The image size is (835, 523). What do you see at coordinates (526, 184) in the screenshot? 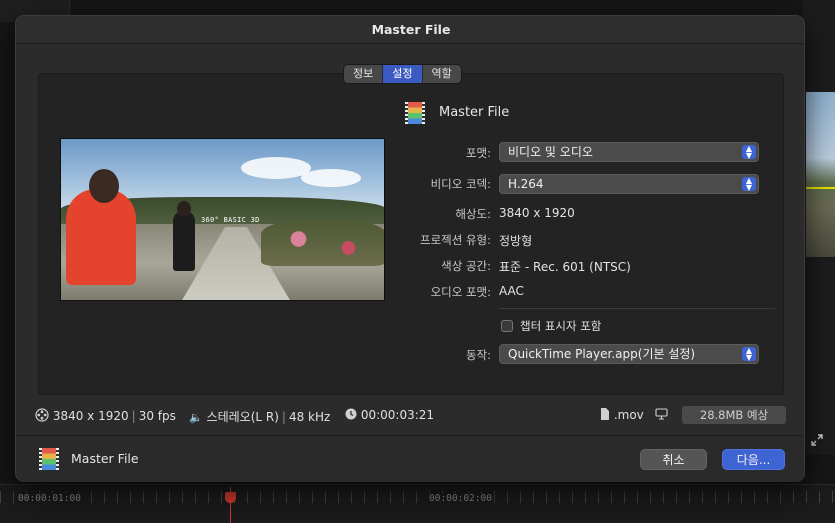
I see `codec-value: H.264` at bounding box center [526, 184].